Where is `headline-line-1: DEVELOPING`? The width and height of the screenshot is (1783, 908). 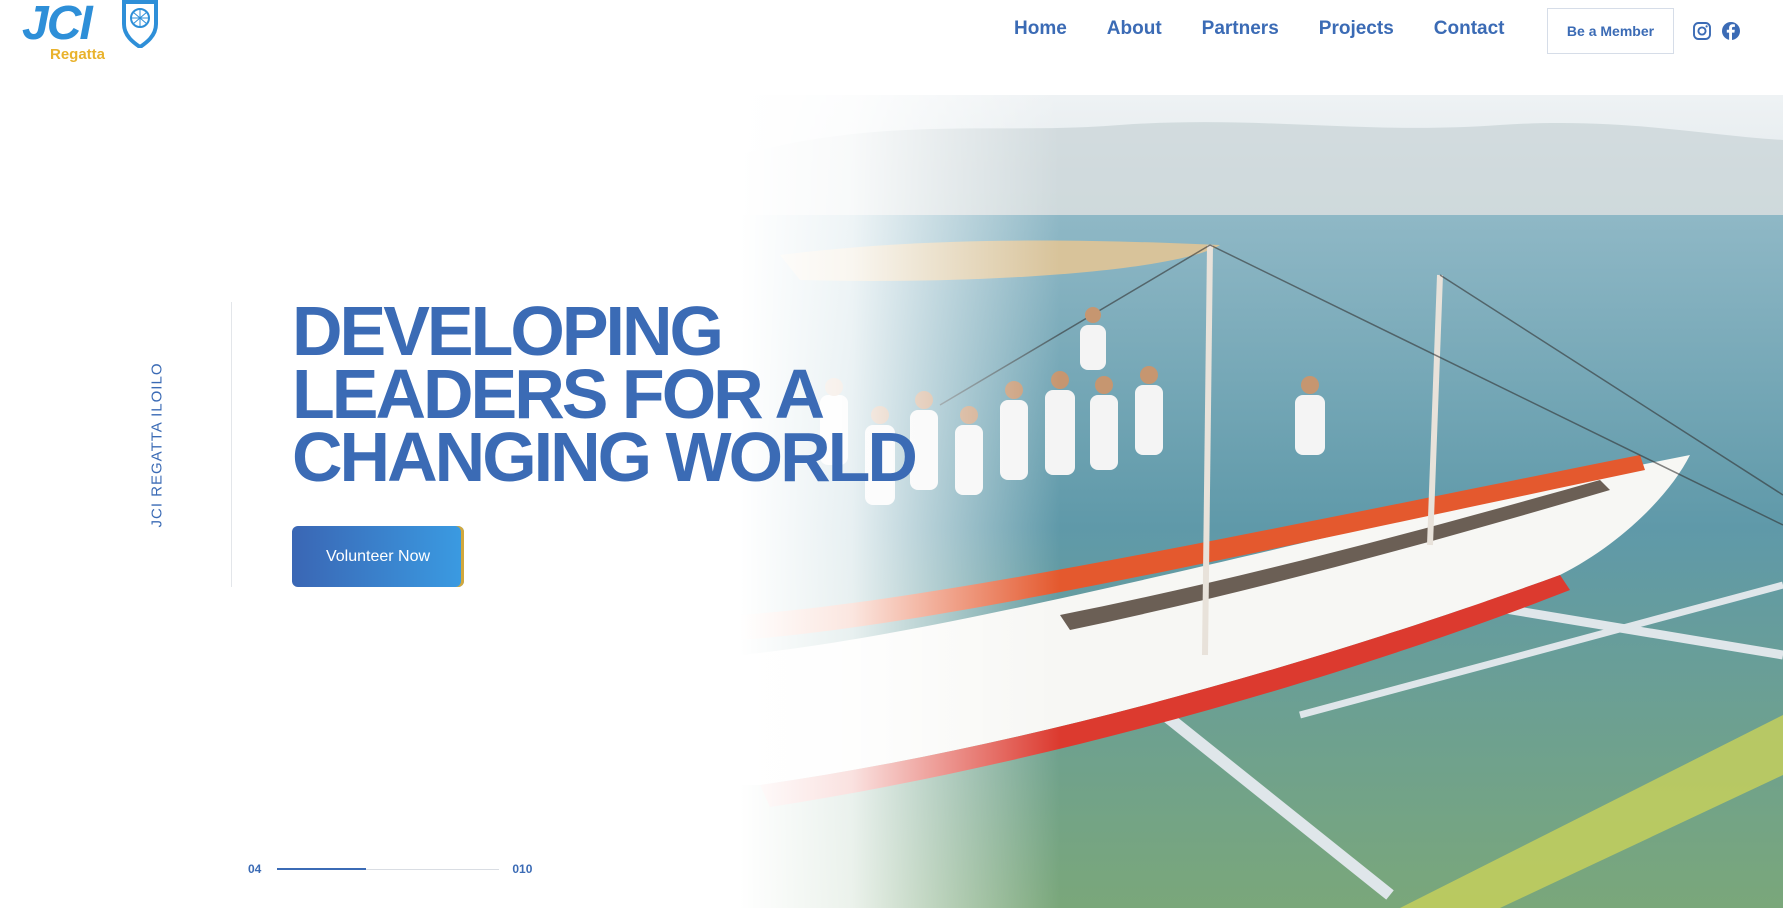 headline-line-1: DEVELOPING is located at coordinates (508, 331).